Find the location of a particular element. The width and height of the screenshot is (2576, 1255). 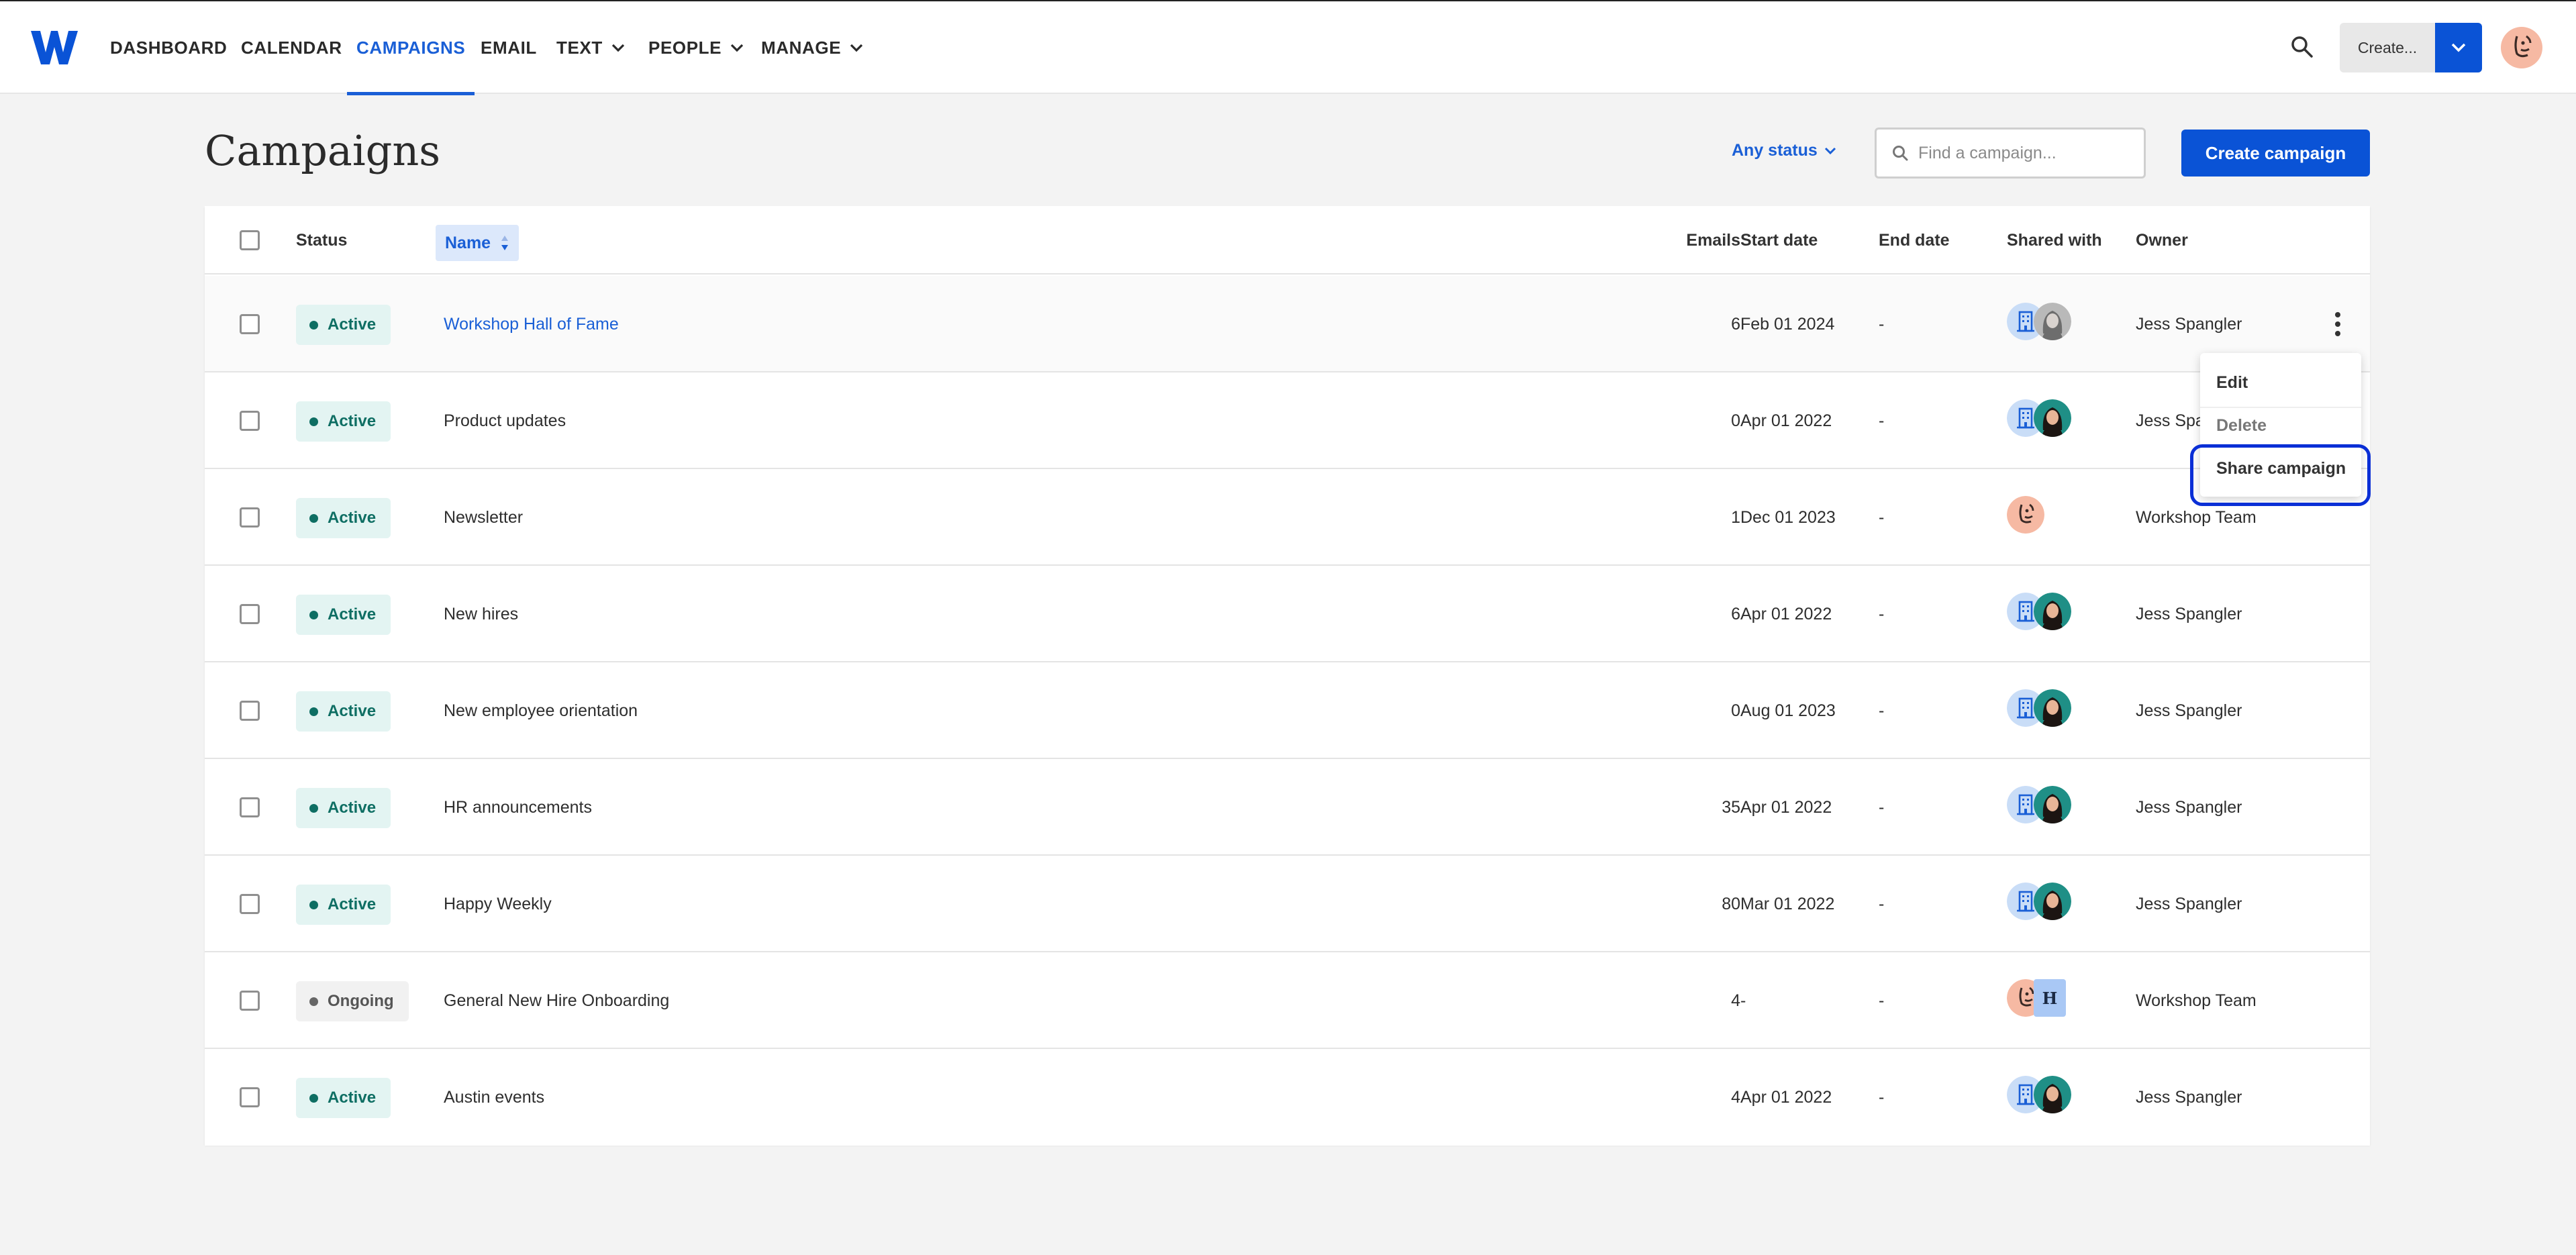

nav-item-email: EMAIL is located at coordinates (509, 48).